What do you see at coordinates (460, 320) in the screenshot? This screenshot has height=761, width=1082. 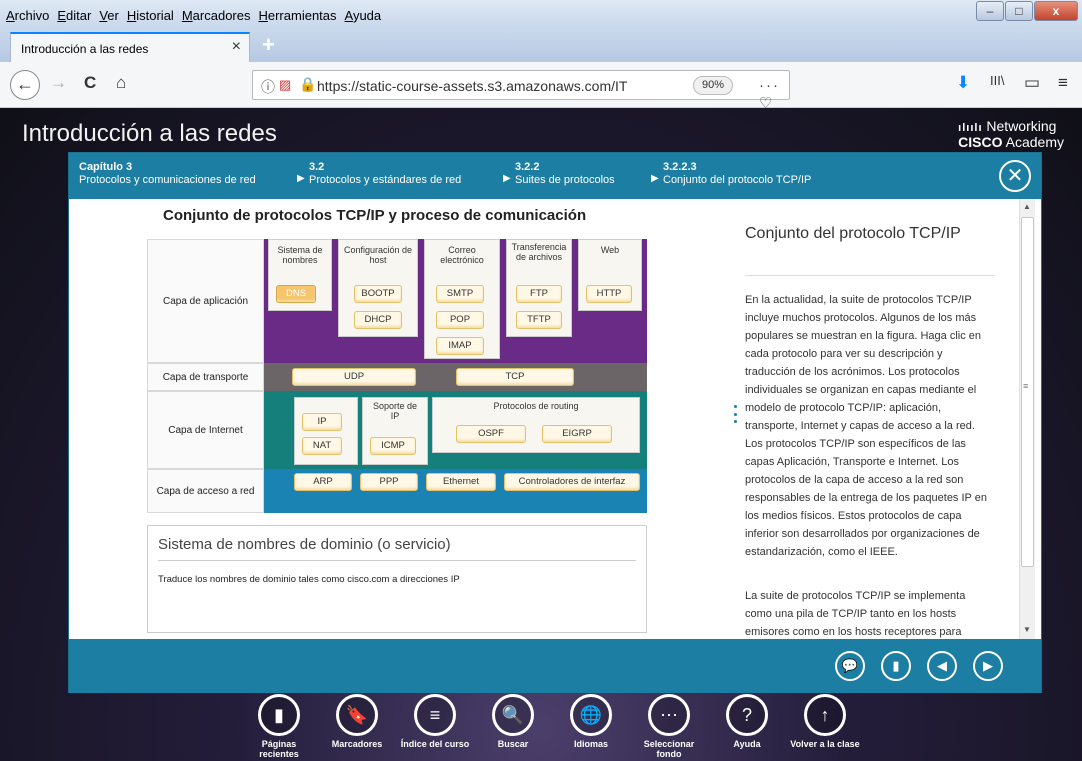 I see `protocol-pop-button: POP` at bounding box center [460, 320].